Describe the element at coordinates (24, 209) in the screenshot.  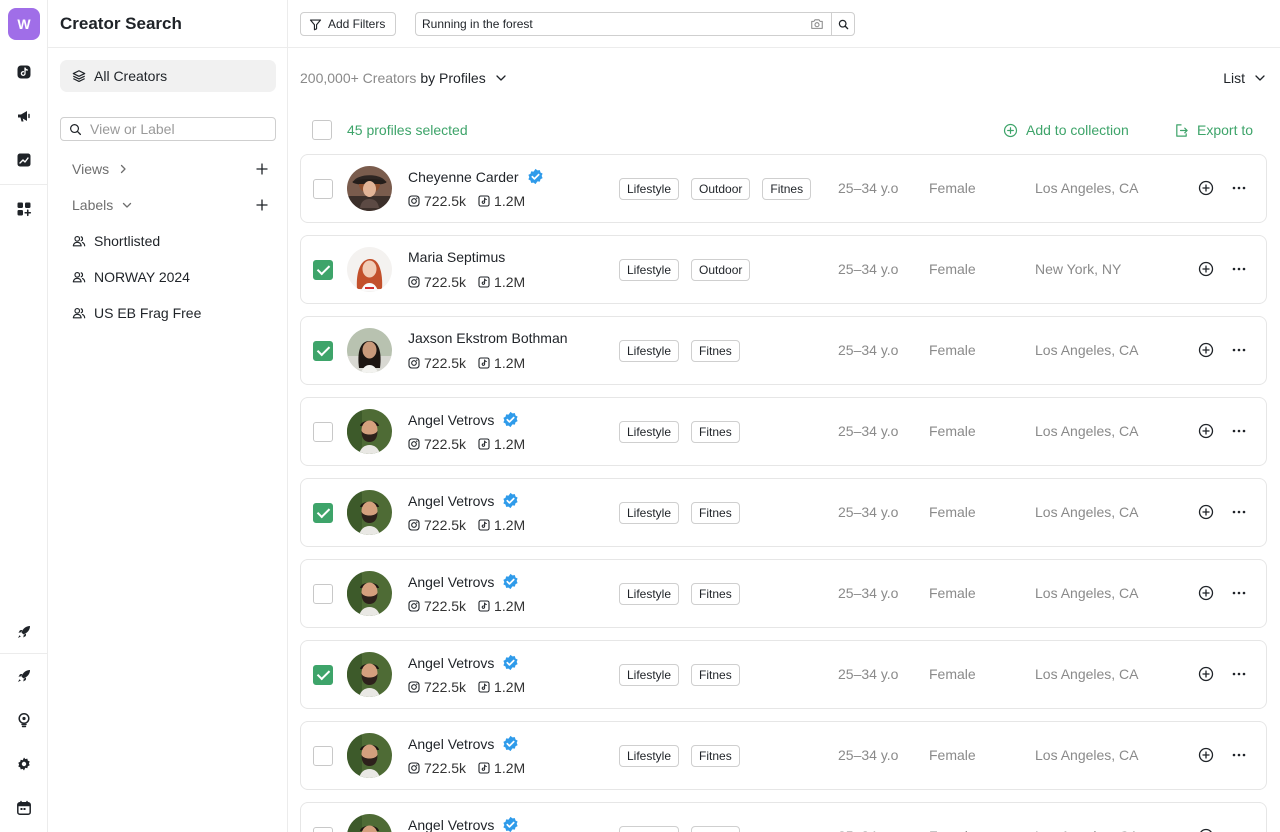
I see `apps-icon` at that location.